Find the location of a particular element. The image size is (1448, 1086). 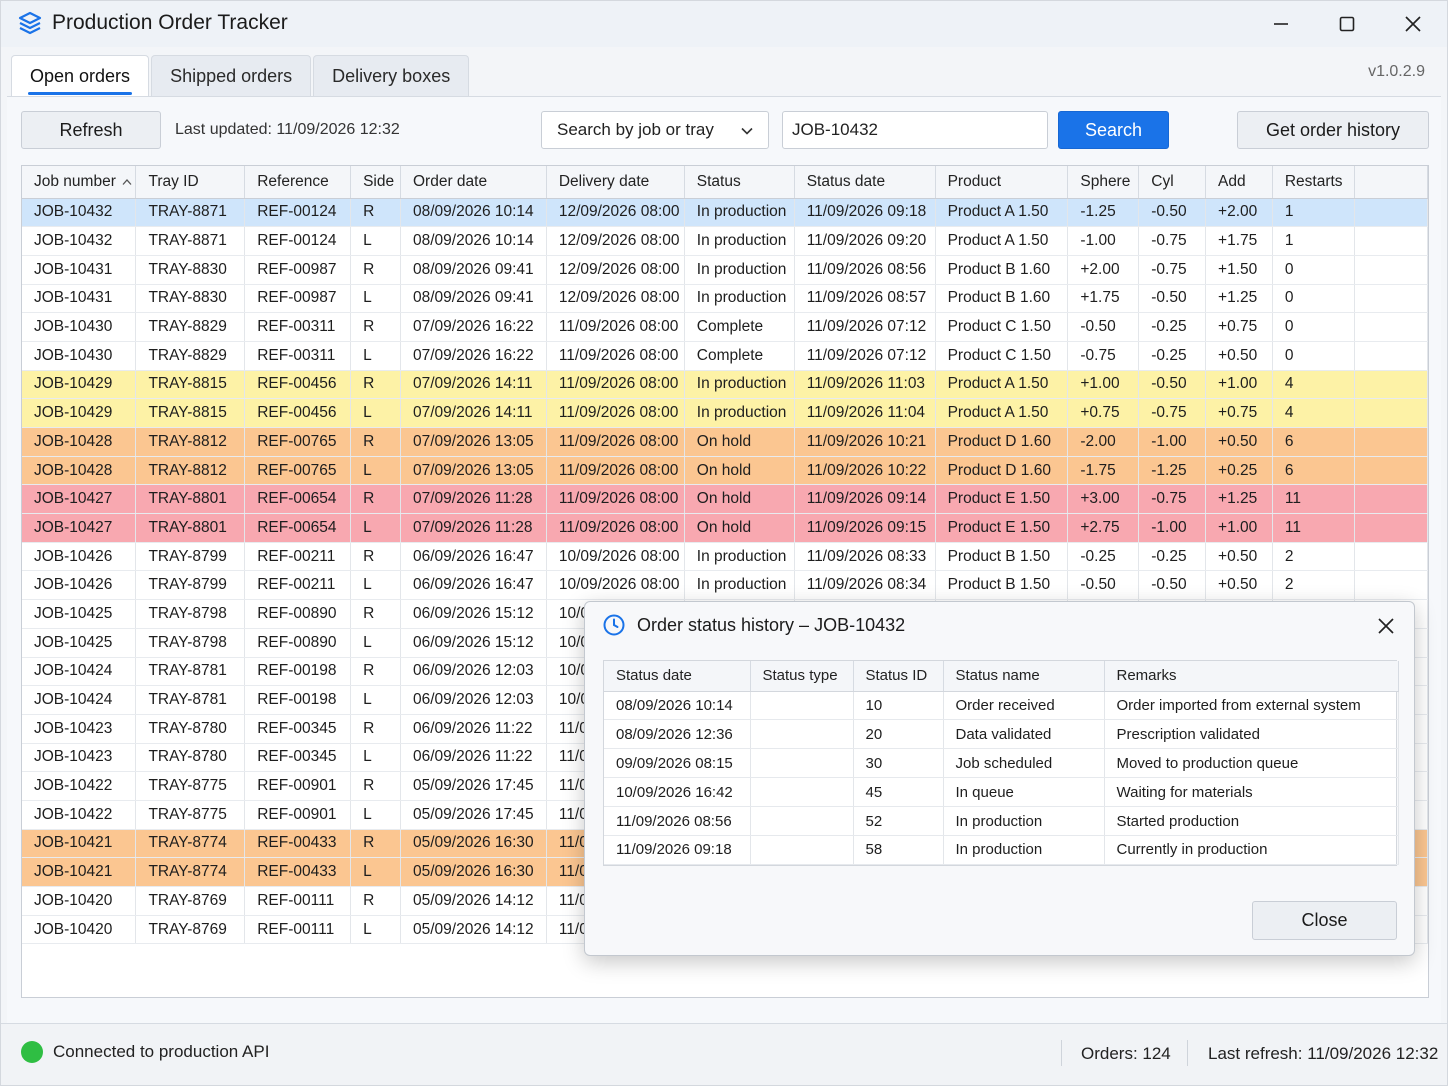

window-close-button is located at coordinates (1413, 24).